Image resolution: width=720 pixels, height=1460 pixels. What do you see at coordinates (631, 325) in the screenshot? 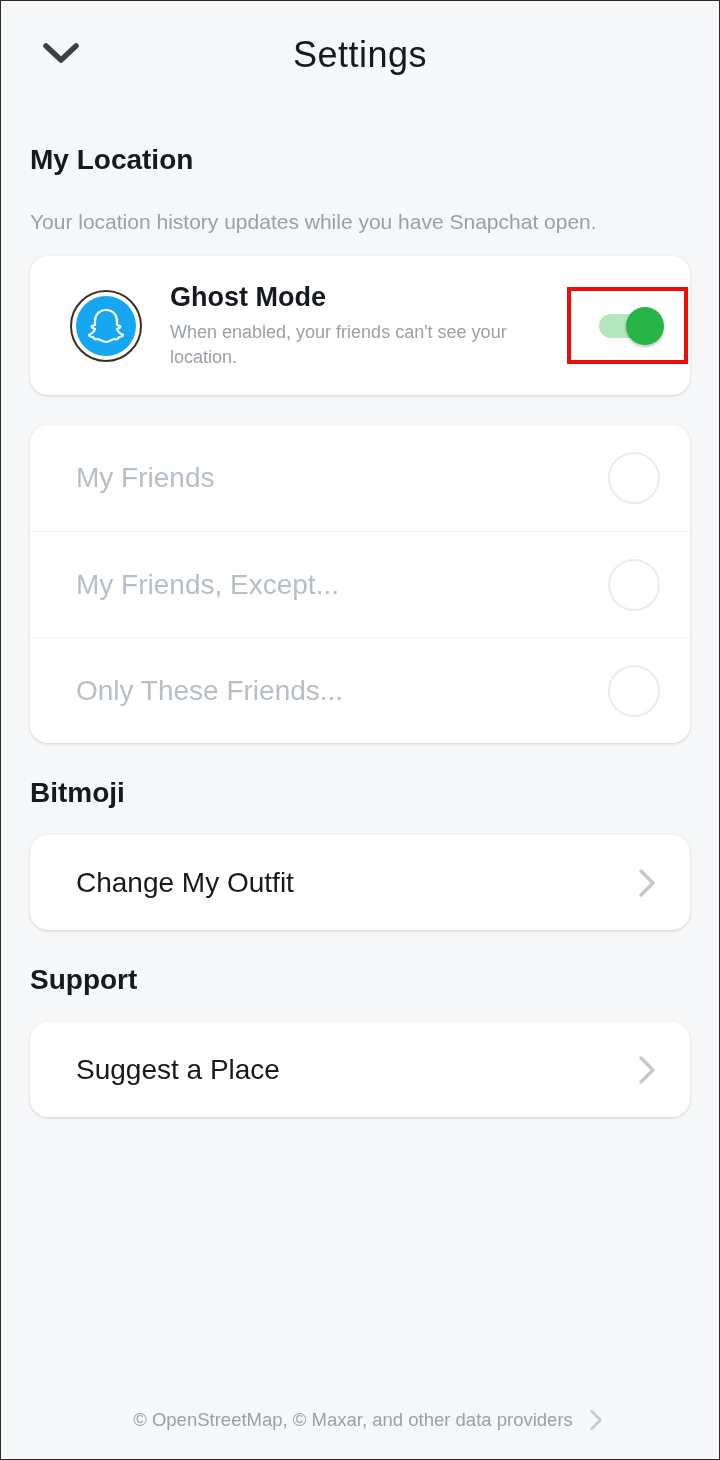
I see `ghost-mode-toggle` at bounding box center [631, 325].